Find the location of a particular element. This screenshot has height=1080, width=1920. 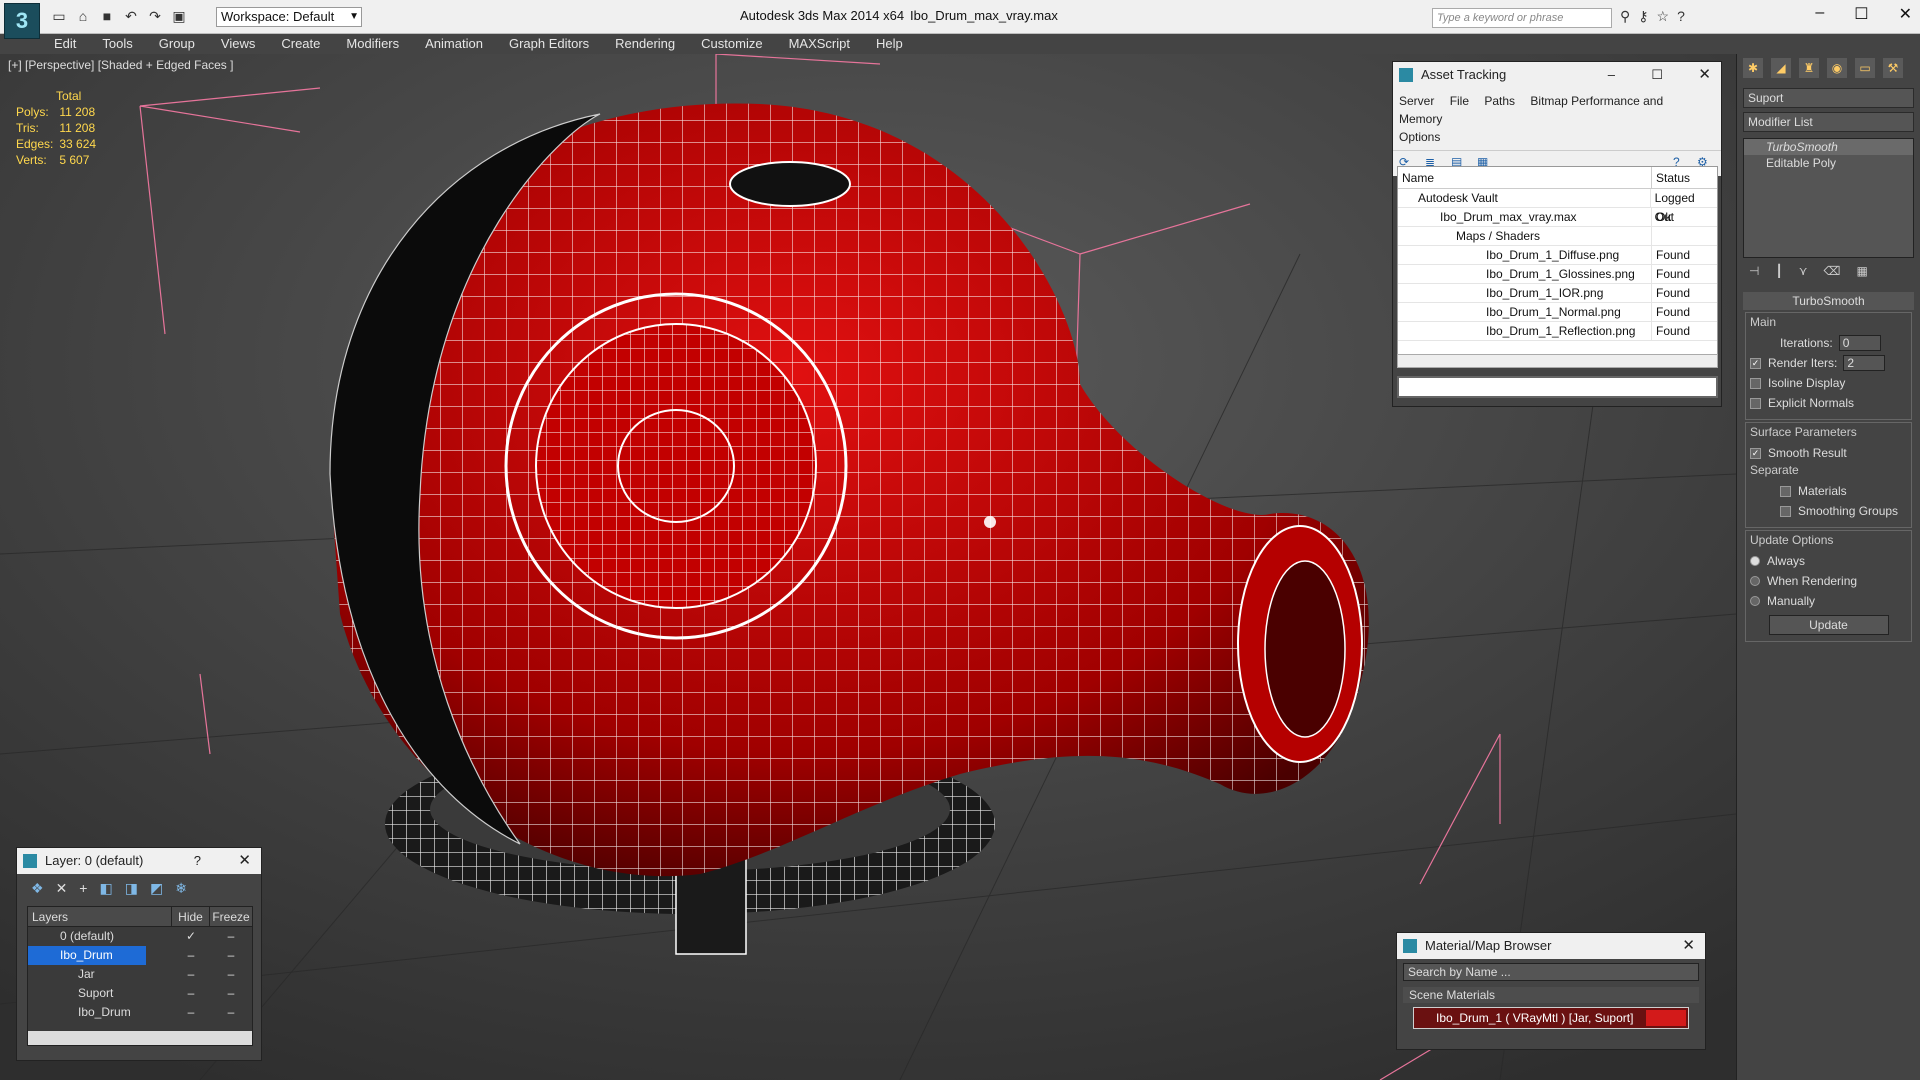

column-name: Name is located at coordinates (1525, 177).